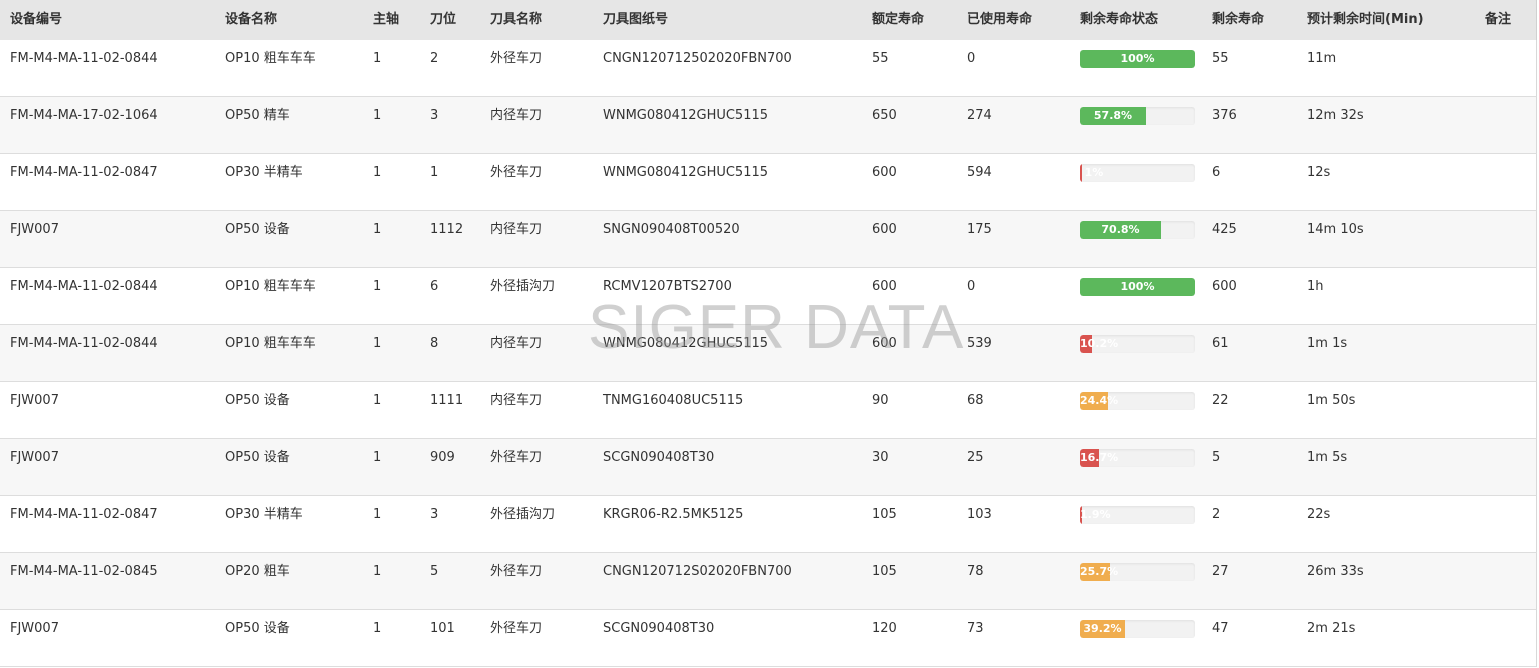  Describe the element at coordinates (697, 58) in the screenshot. I see `cell-drawing-no: CNGN120712502020FBN700` at that location.